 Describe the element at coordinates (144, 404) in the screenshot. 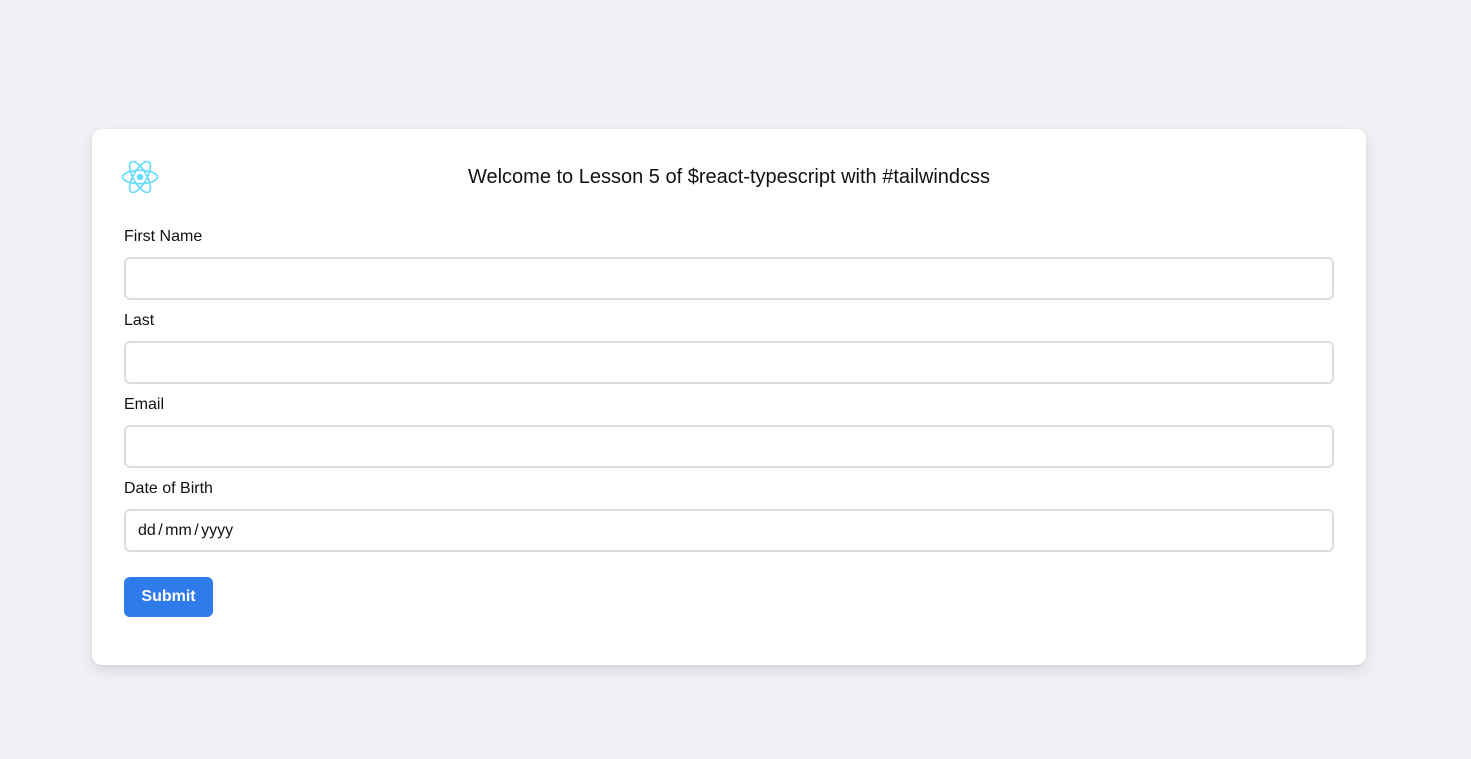

I see `email-label: Email` at that location.